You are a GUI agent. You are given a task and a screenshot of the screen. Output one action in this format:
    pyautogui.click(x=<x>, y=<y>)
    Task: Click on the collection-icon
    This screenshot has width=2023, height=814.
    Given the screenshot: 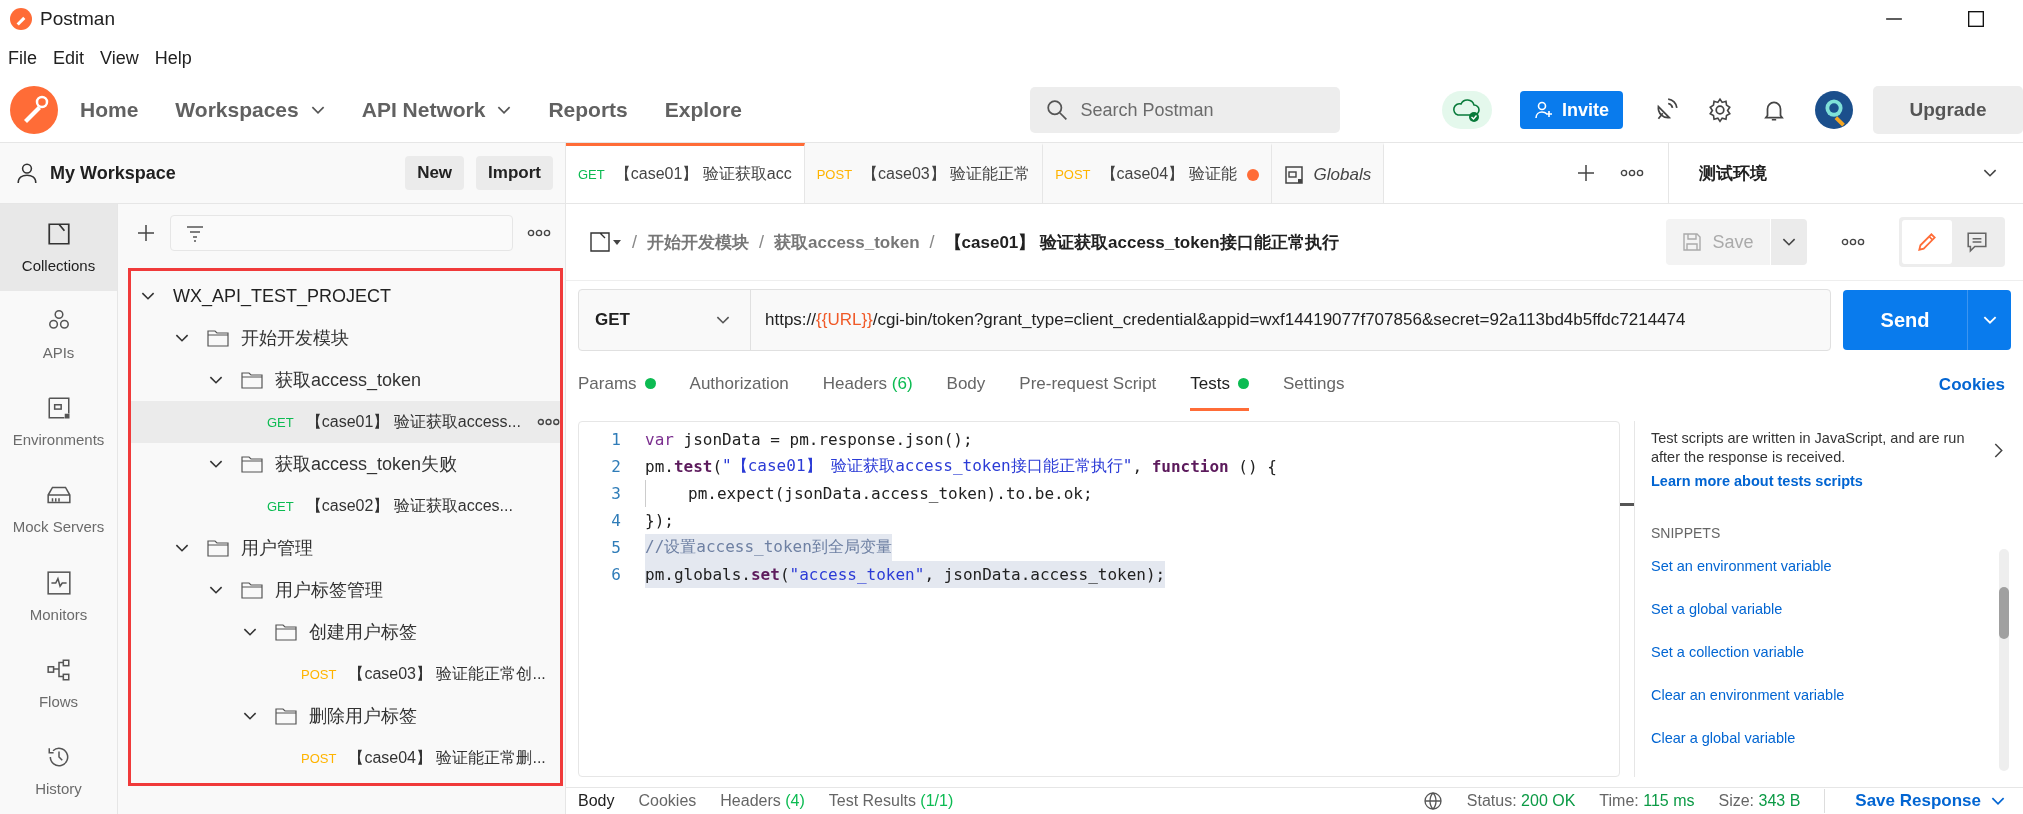 What is the action you would take?
    pyautogui.click(x=606, y=242)
    